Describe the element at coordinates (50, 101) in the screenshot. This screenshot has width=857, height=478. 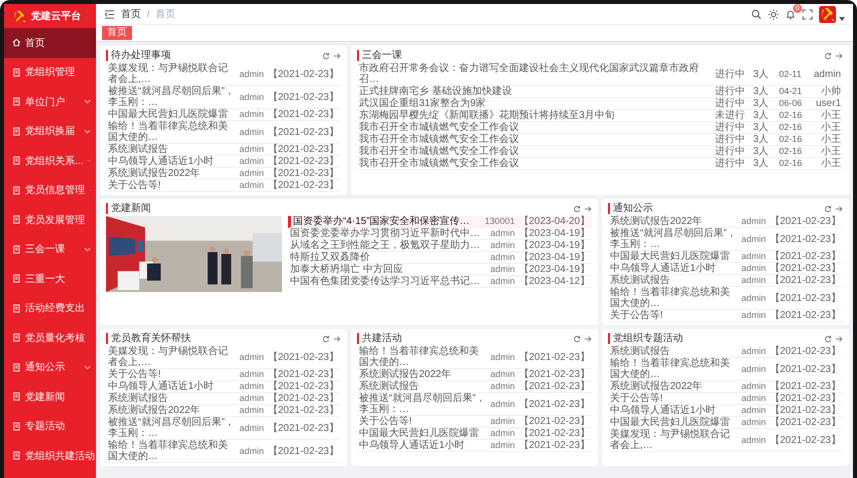
I see `sidebar-item: 单位门户` at that location.